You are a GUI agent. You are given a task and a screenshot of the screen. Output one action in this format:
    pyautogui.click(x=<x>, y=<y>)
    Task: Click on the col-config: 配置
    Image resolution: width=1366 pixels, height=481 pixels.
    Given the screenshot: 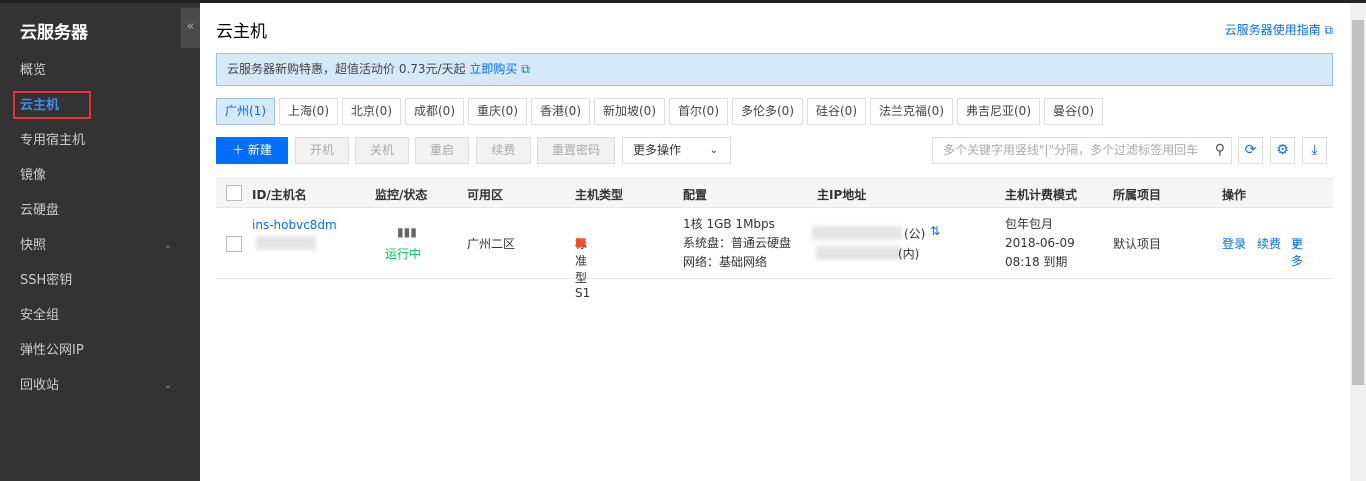 What is the action you would take?
    pyautogui.click(x=695, y=195)
    